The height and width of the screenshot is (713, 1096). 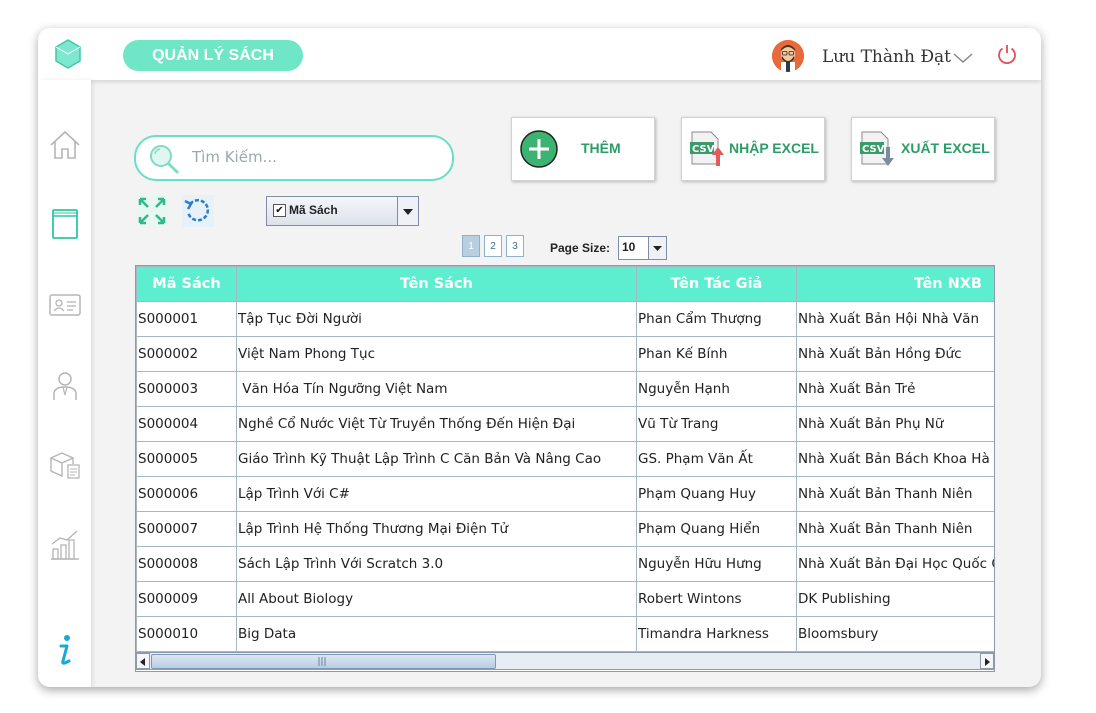 I want to click on csv-export-icon: CSV, so click(x=877, y=148).